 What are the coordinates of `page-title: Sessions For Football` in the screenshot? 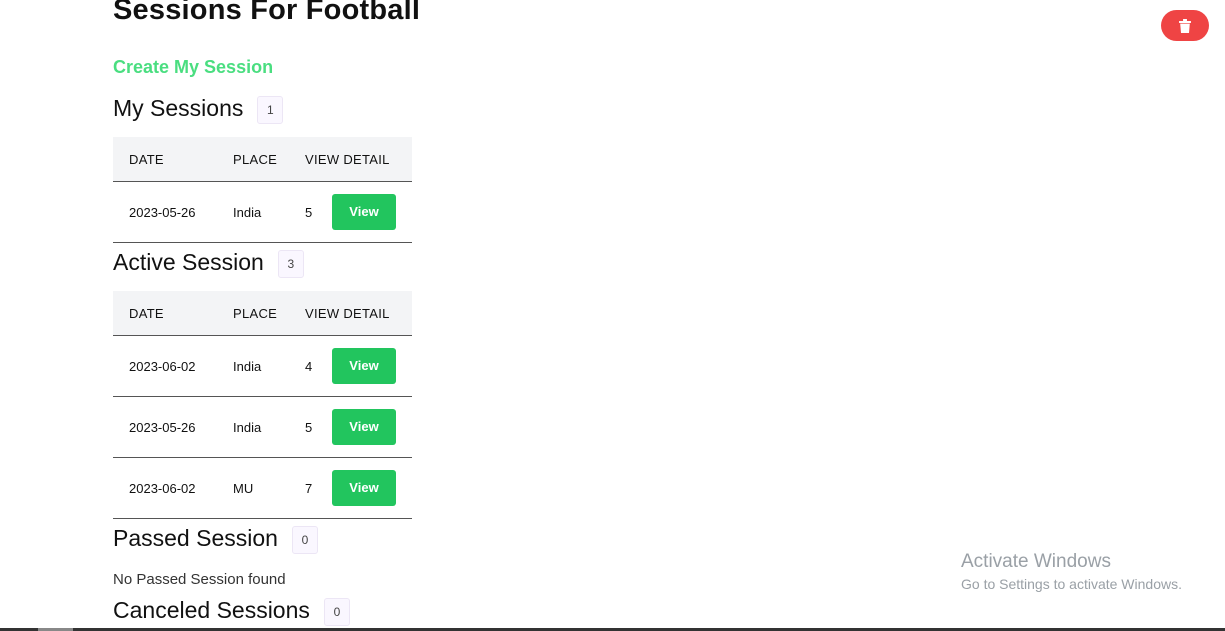 It's located at (267, 13).